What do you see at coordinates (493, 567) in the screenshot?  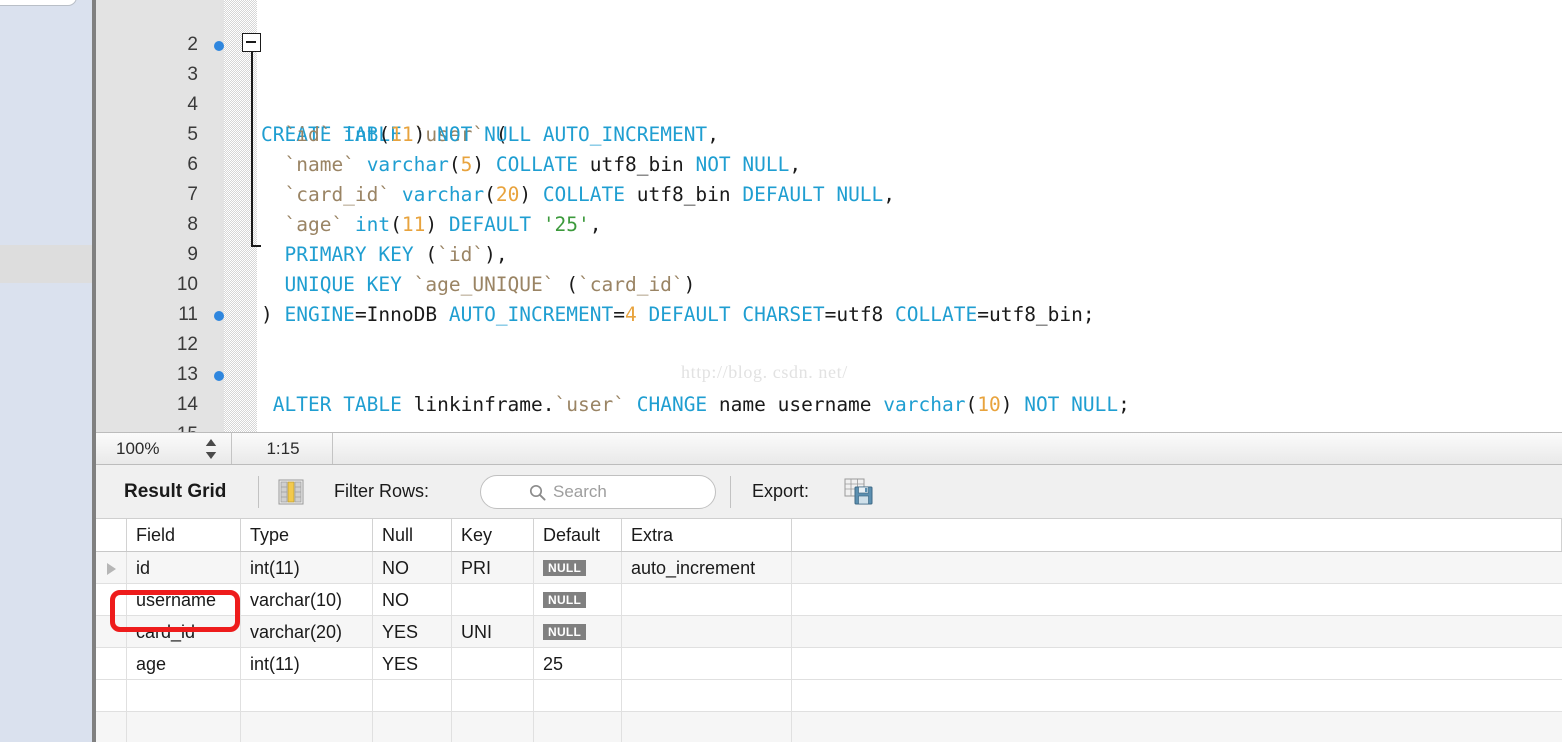 I see `cell-key: PRI` at bounding box center [493, 567].